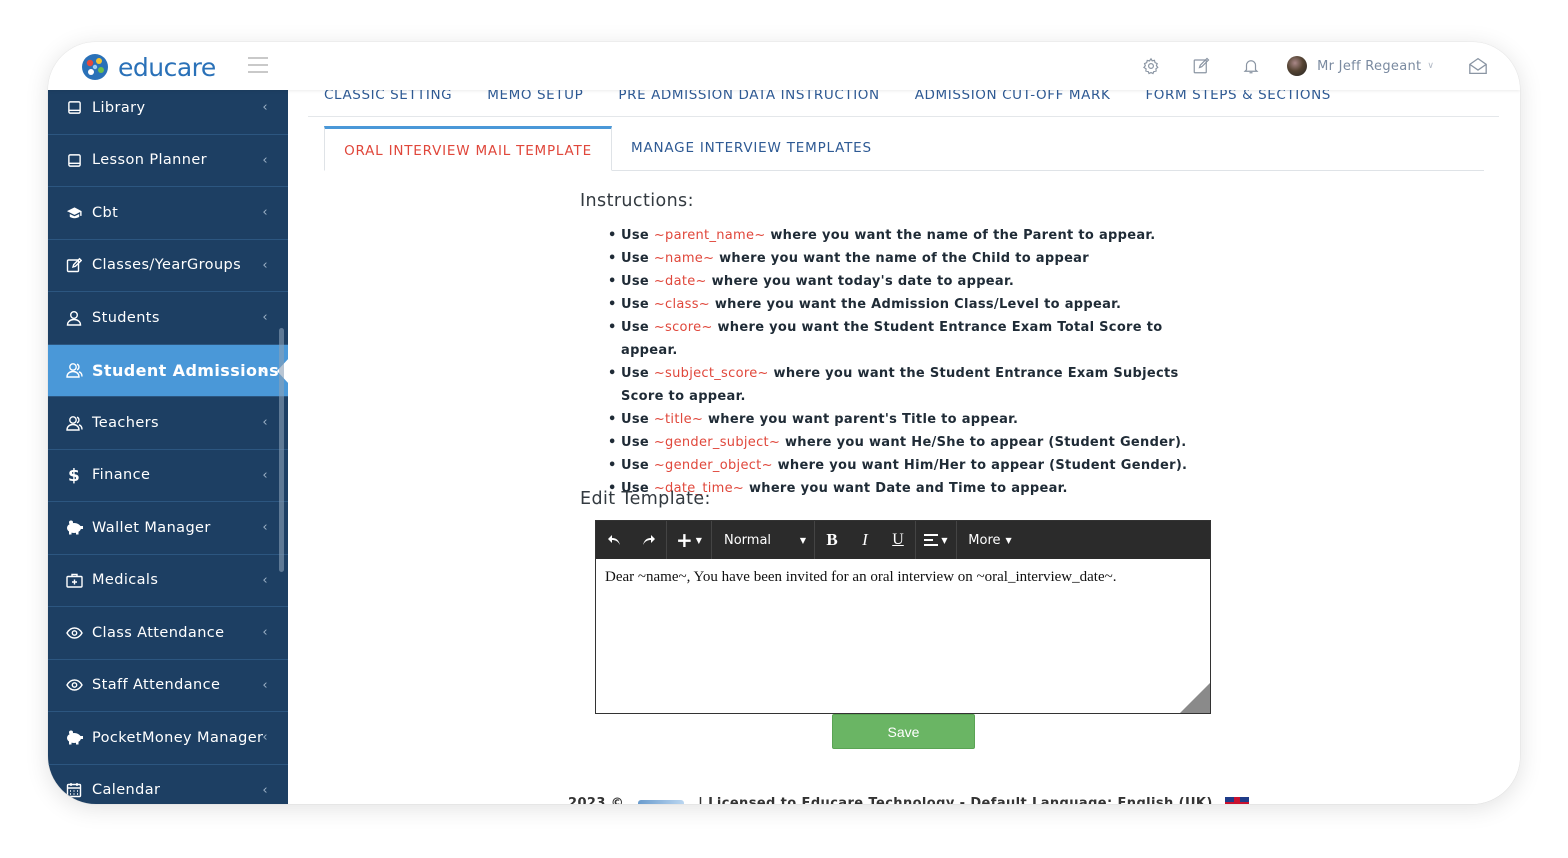  What do you see at coordinates (898, 540) in the screenshot?
I see `underline-button: U` at bounding box center [898, 540].